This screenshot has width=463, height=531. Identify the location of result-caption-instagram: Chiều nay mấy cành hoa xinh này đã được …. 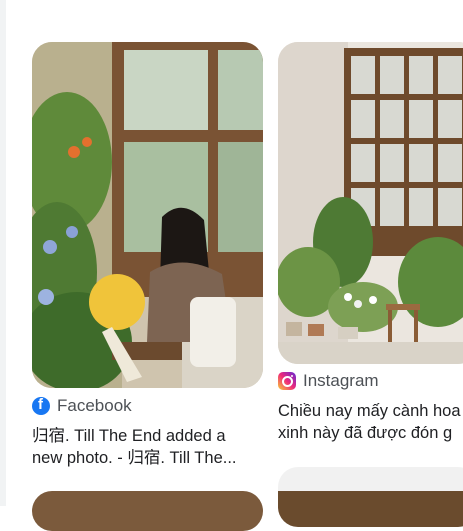
(370, 422).